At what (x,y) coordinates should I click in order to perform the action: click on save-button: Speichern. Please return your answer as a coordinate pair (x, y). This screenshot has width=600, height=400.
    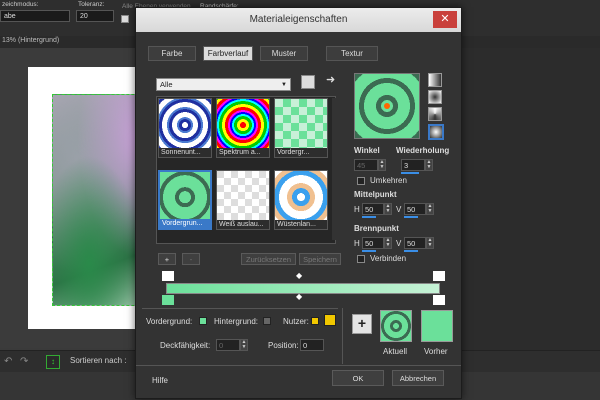
    Looking at the image, I should click on (320, 259).